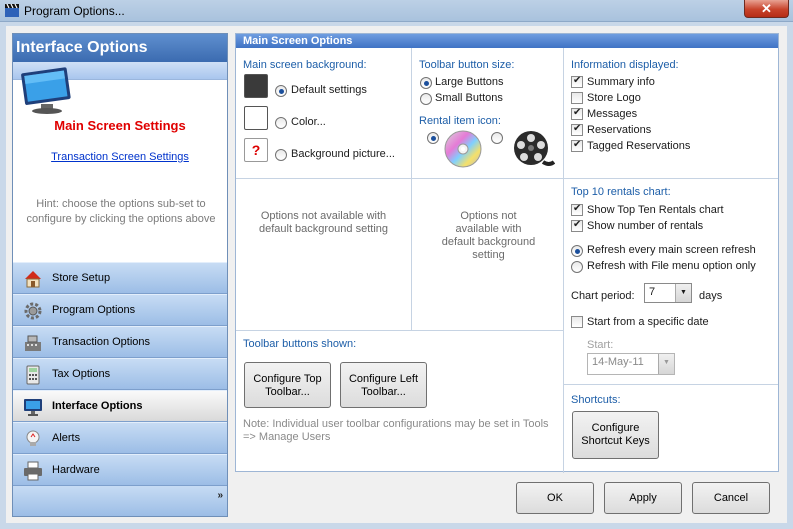  Describe the element at coordinates (648, 322) in the screenshot. I see `start-specific-date-label: Start from a specific date` at that location.